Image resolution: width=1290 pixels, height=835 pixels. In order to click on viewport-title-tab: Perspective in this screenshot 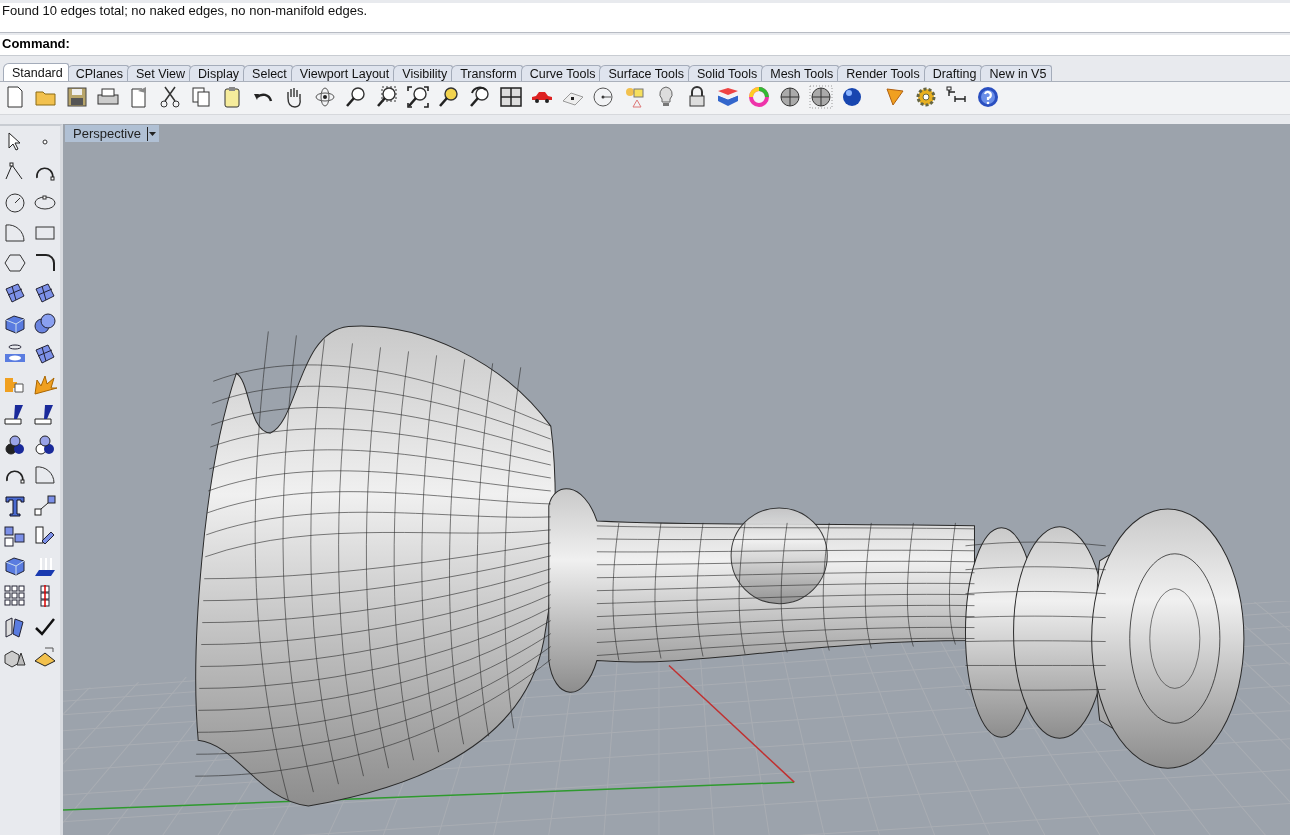, I will do `click(112, 133)`.